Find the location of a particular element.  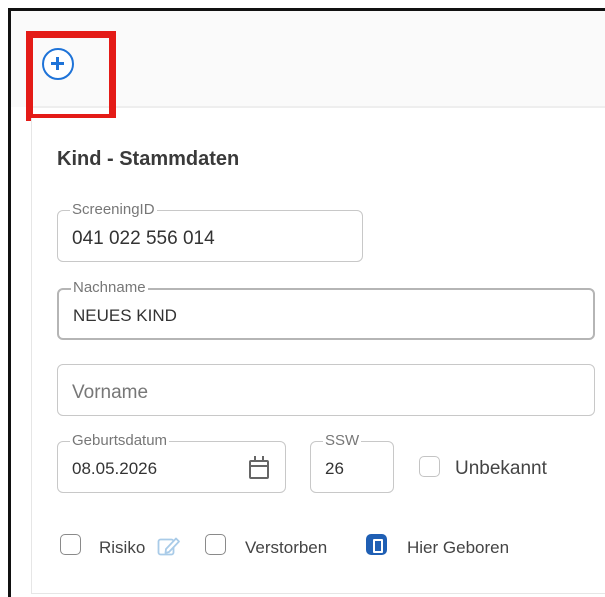

section-title: Kind - Stammdaten is located at coordinates (148, 159).